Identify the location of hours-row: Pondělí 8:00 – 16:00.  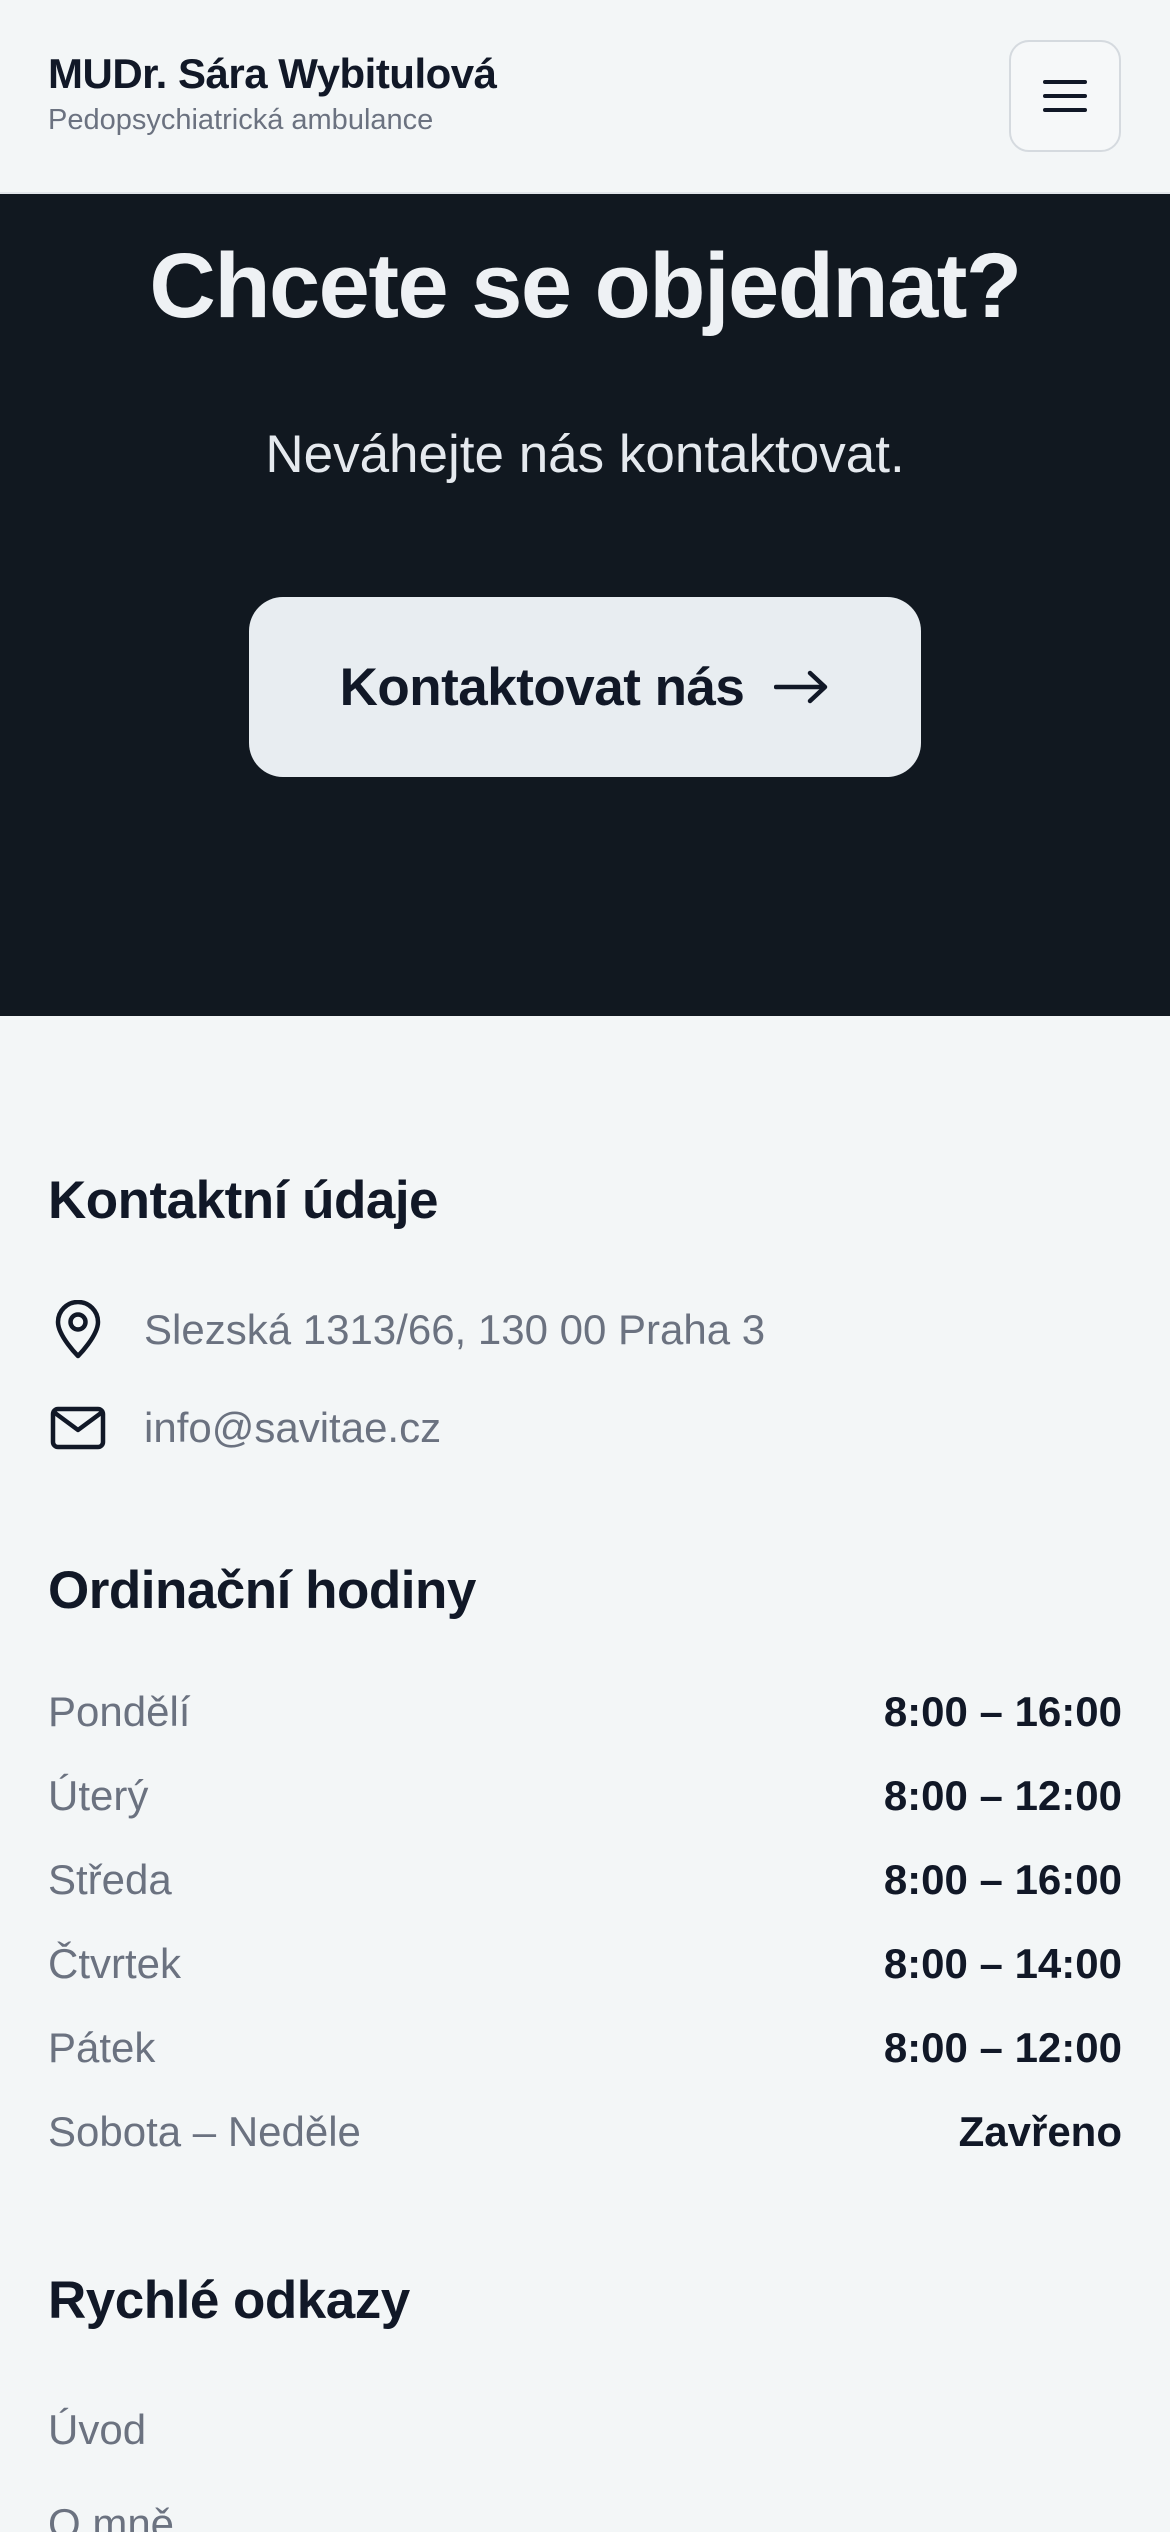
(585, 1712).